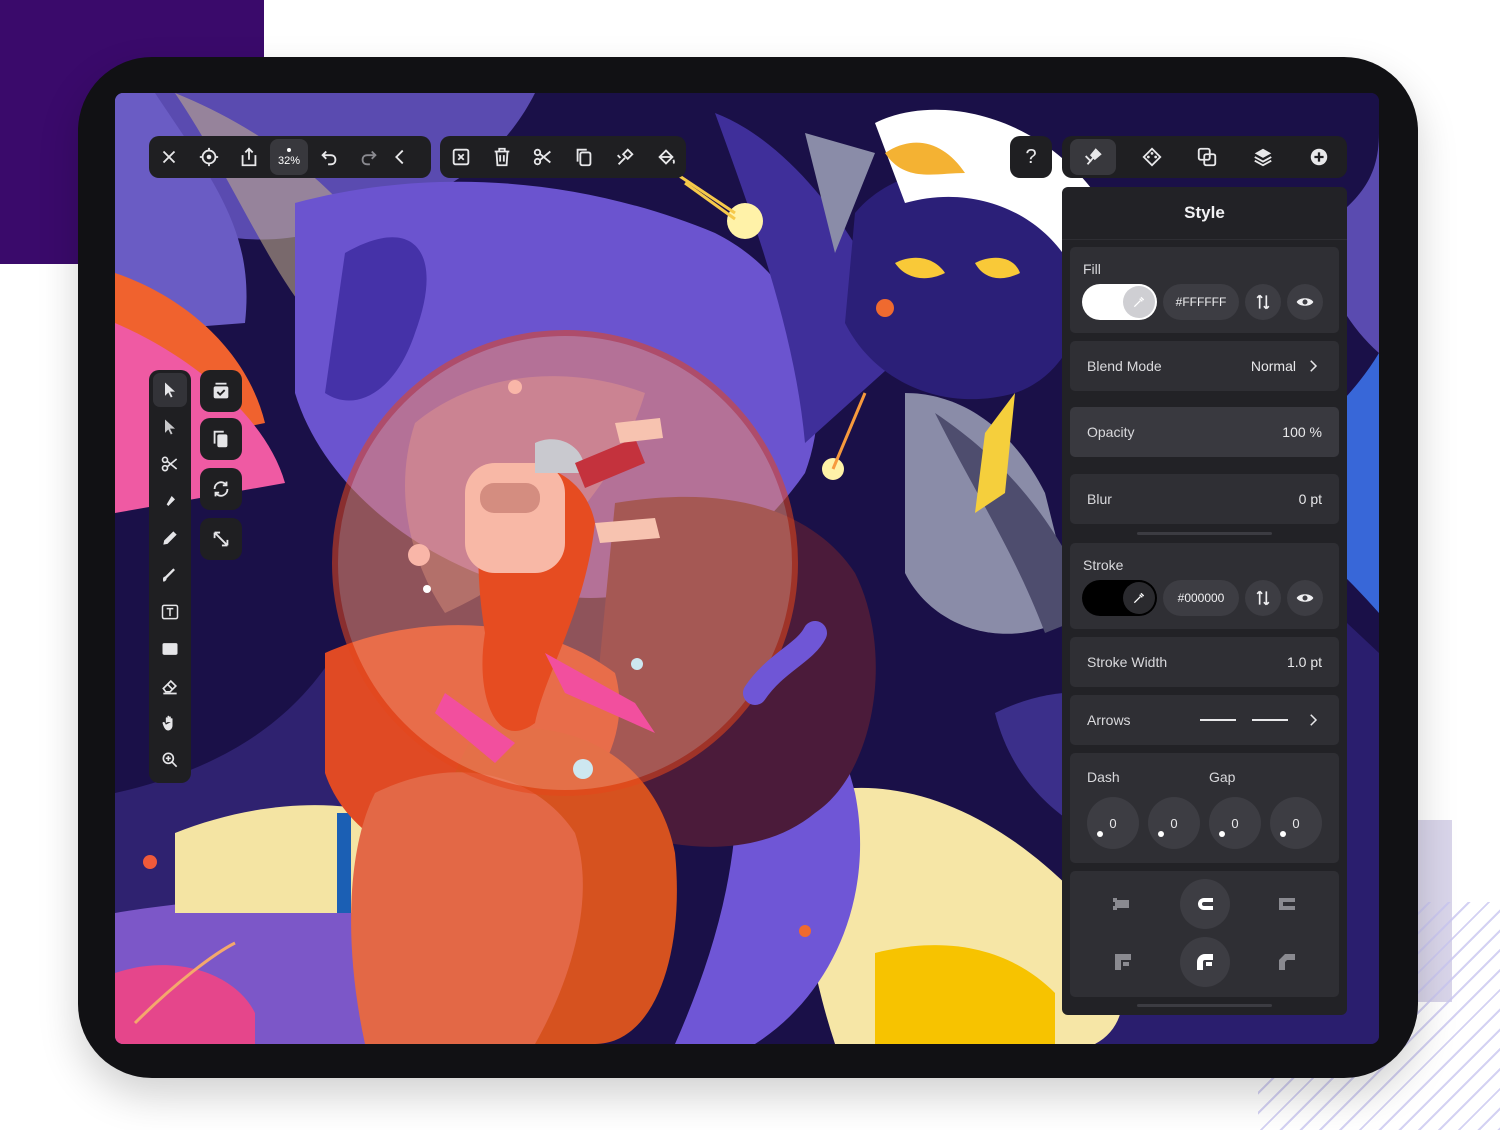  I want to click on share-button, so click(249, 157).